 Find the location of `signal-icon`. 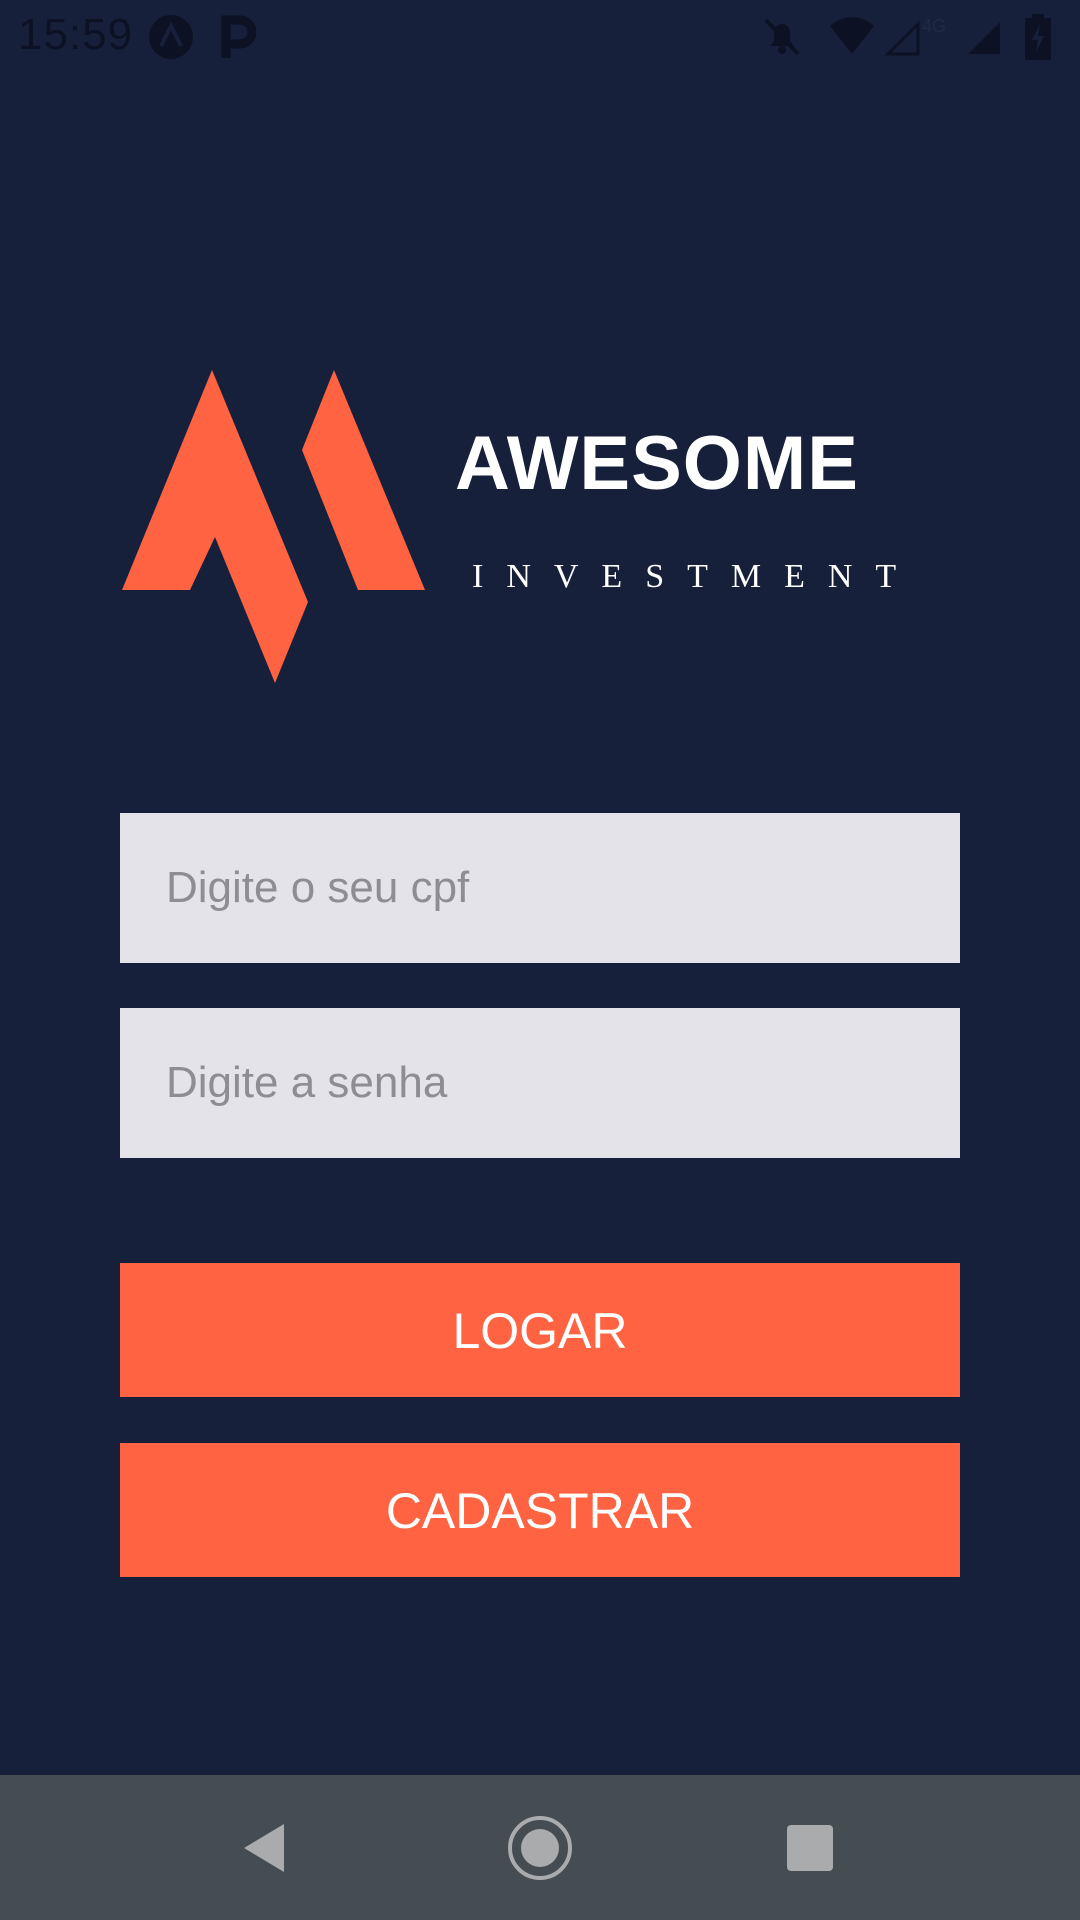

signal-icon is located at coordinates (984, 36).